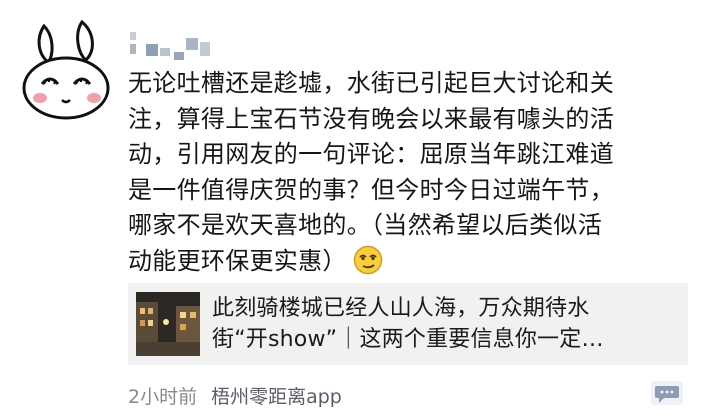 This screenshot has width=720, height=420. I want to click on smirk-emoji-icon, so click(367, 259).